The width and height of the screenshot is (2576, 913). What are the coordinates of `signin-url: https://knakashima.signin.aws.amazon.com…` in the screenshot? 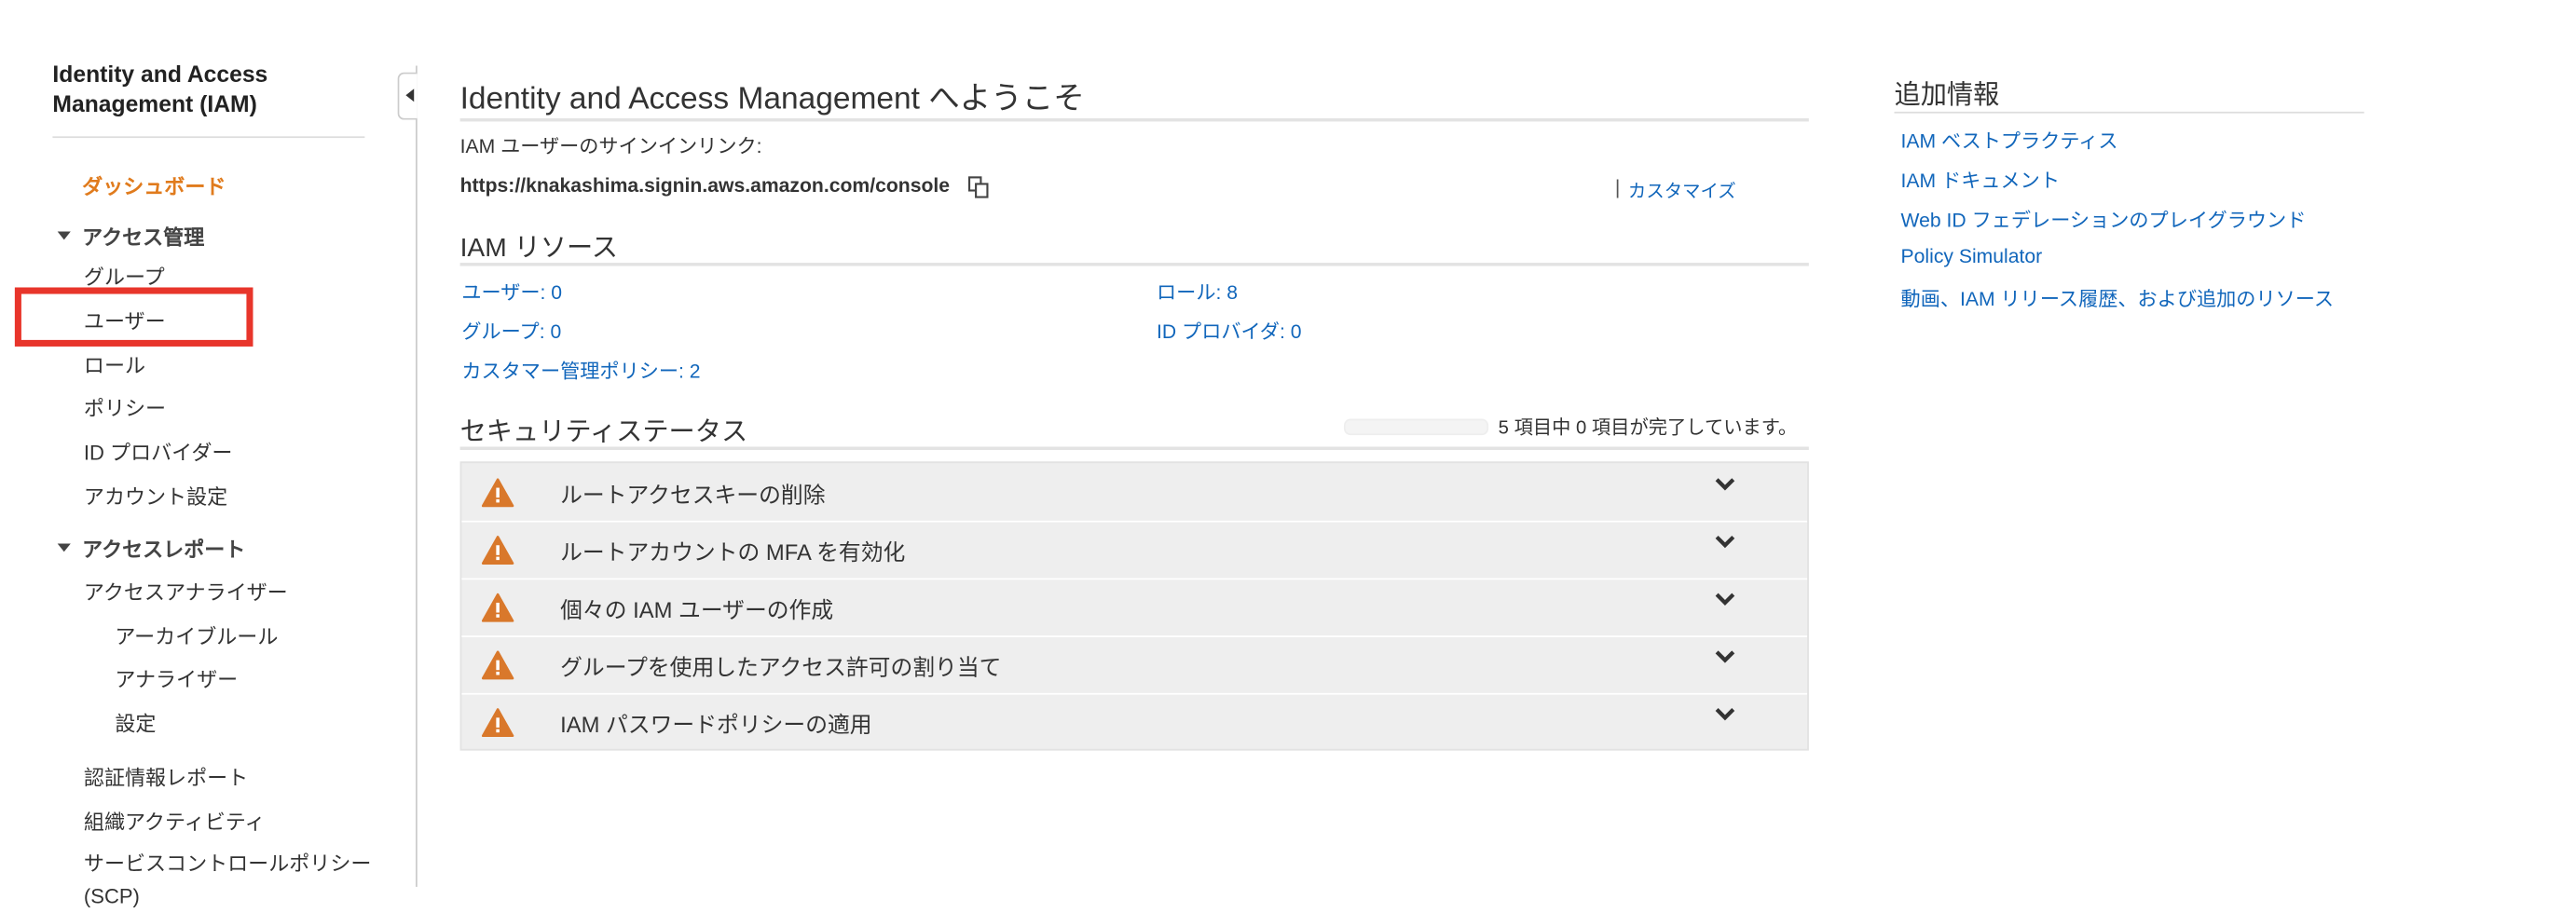 It's located at (705, 186).